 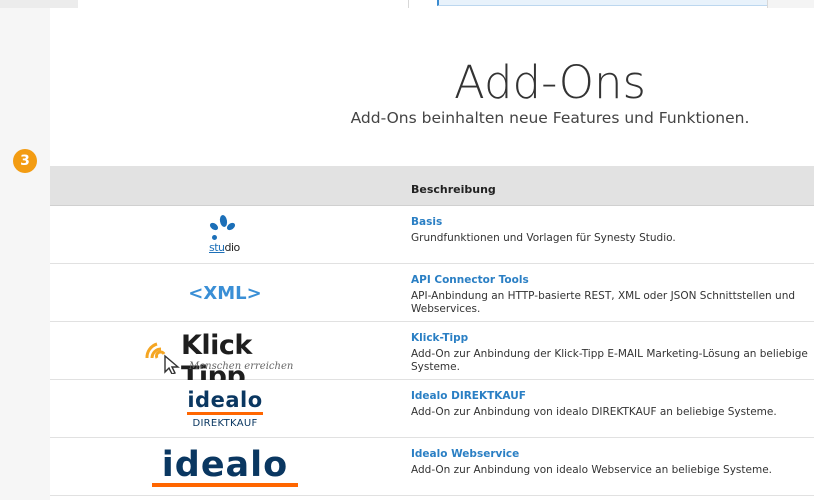 I want to click on studio-wordmark: studio, so click(x=224, y=247).